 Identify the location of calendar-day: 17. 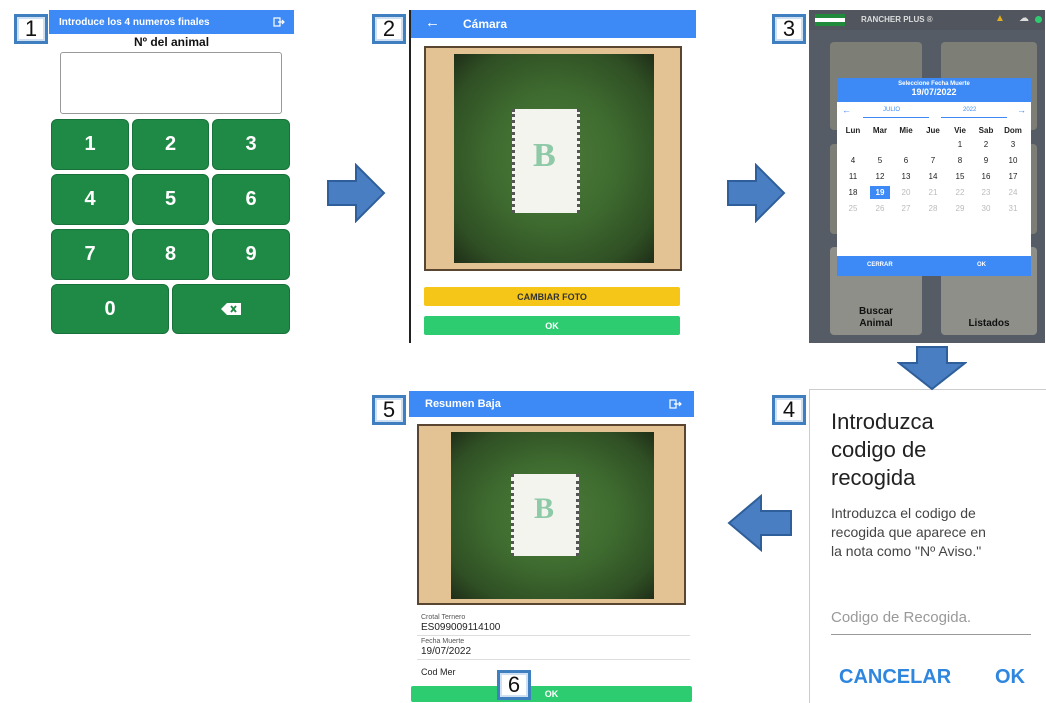
(1013, 176).